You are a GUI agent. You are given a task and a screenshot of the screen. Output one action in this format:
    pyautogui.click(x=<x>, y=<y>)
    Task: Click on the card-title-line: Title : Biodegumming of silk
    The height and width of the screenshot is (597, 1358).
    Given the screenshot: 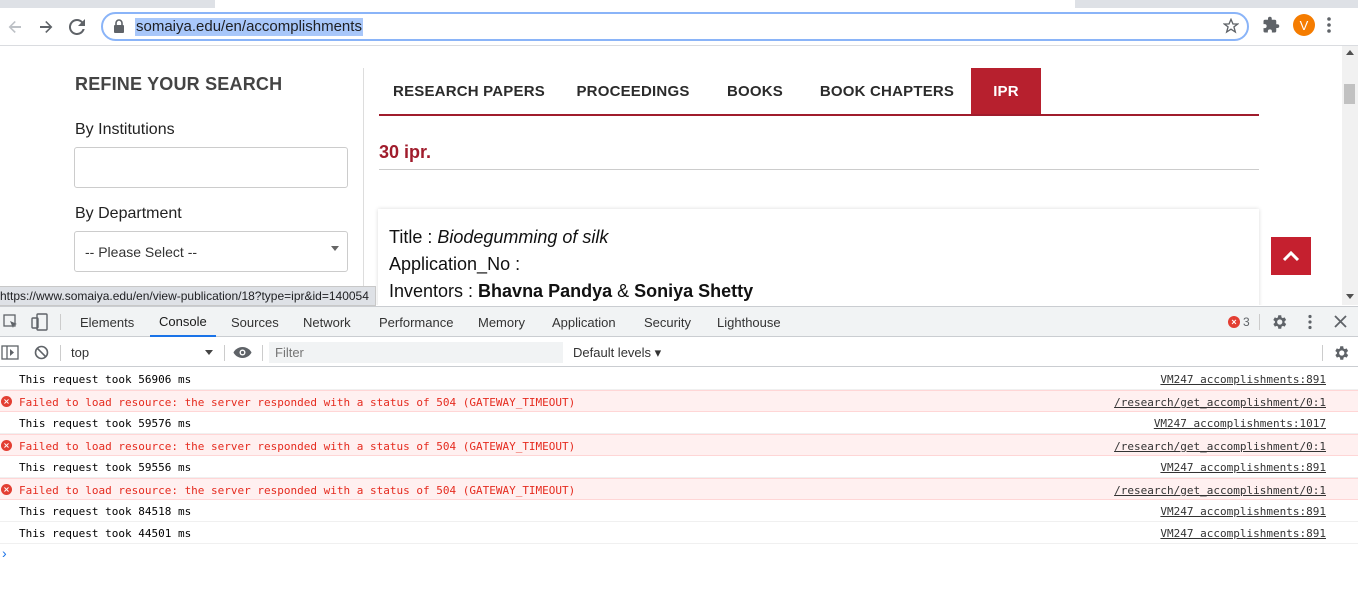 What is the action you would take?
    pyautogui.click(x=498, y=237)
    